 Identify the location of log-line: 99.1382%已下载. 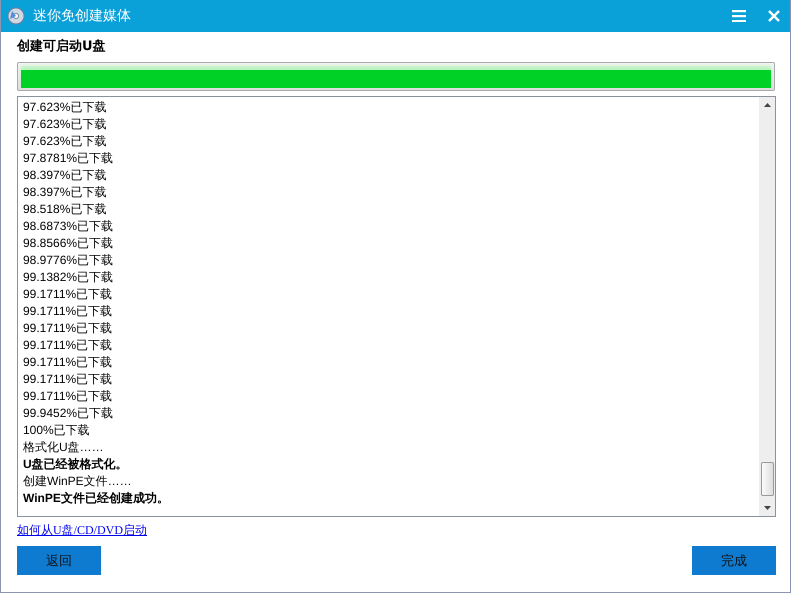
(68, 277).